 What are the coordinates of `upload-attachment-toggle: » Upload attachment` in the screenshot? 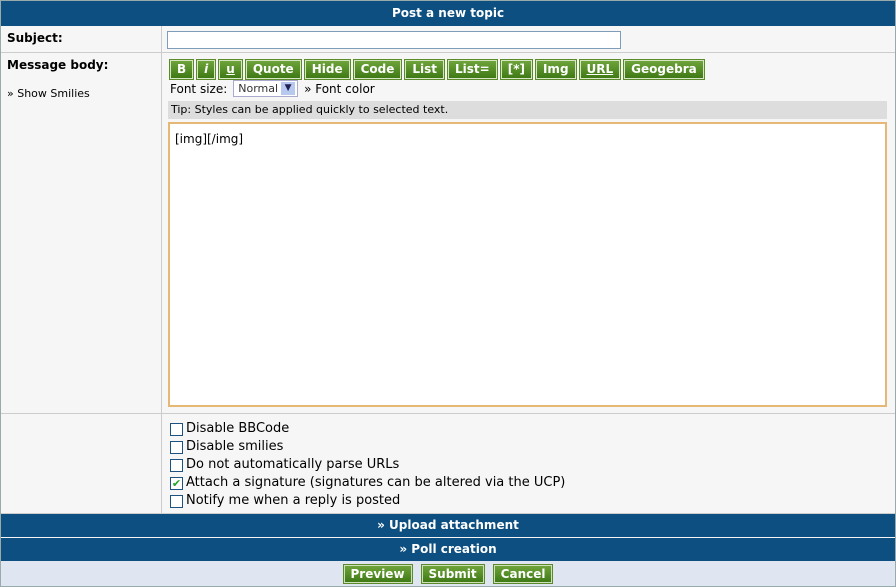 It's located at (448, 525).